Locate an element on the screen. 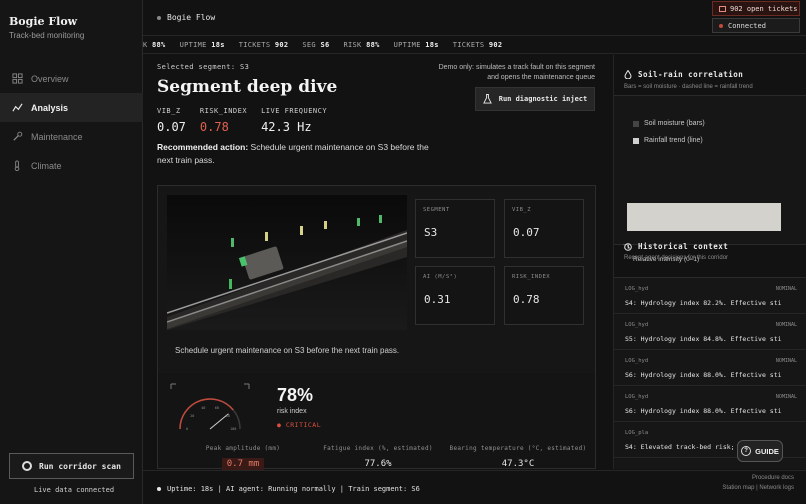  help-icon: ? is located at coordinates (746, 451).